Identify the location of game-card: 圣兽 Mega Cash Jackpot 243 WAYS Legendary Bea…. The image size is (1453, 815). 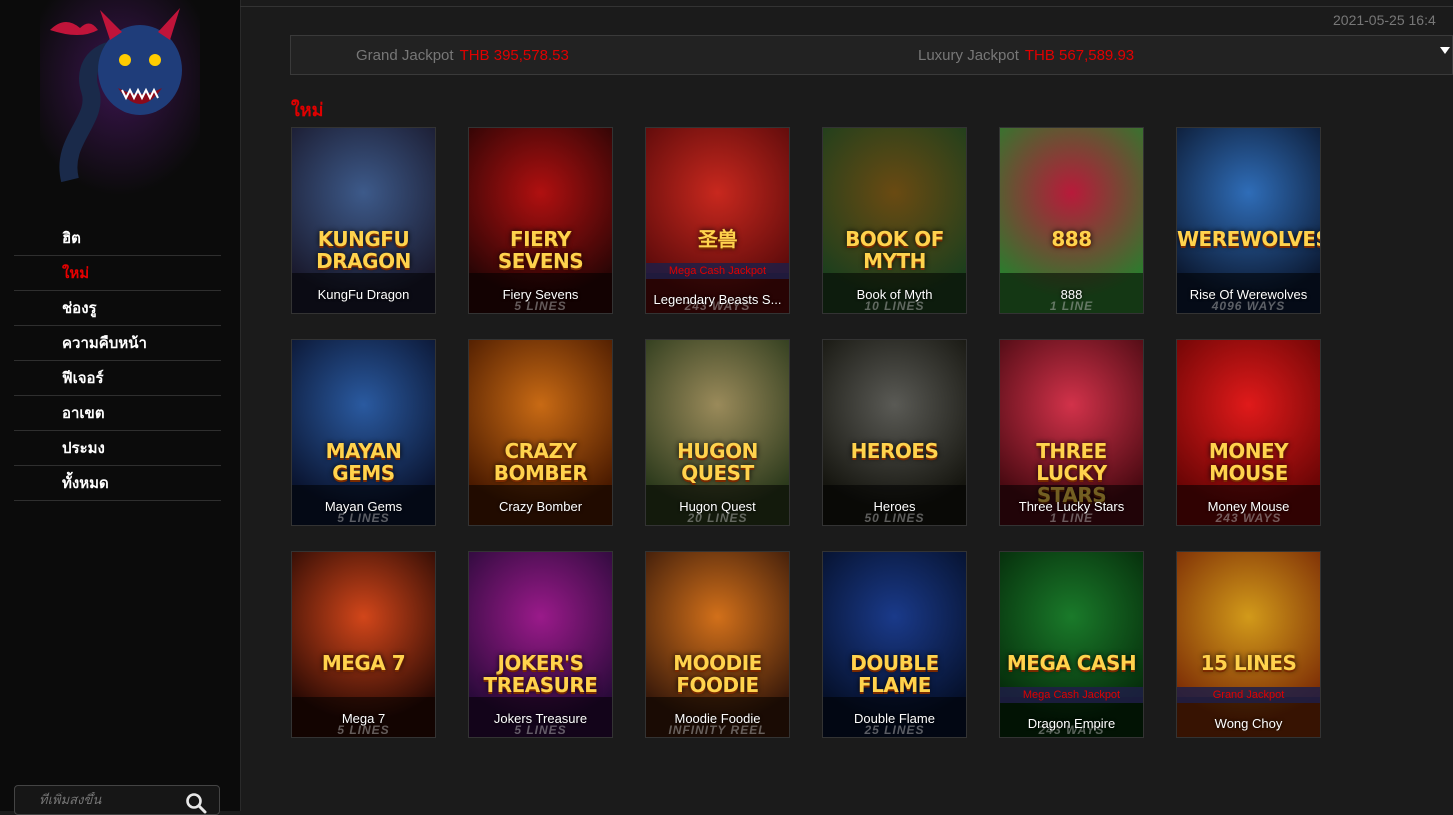
(717, 220).